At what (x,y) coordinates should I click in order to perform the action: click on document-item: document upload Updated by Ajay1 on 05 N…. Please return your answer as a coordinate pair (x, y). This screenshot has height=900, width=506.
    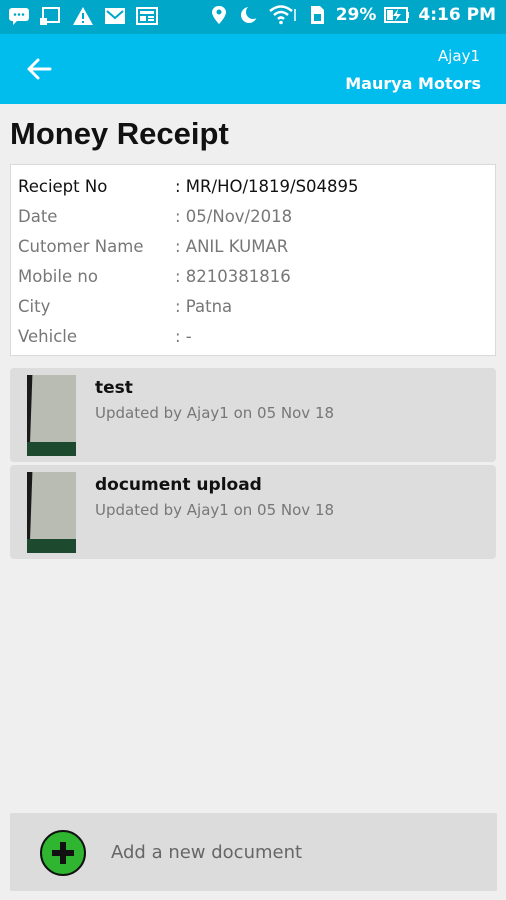
    Looking at the image, I should click on (253, 512).